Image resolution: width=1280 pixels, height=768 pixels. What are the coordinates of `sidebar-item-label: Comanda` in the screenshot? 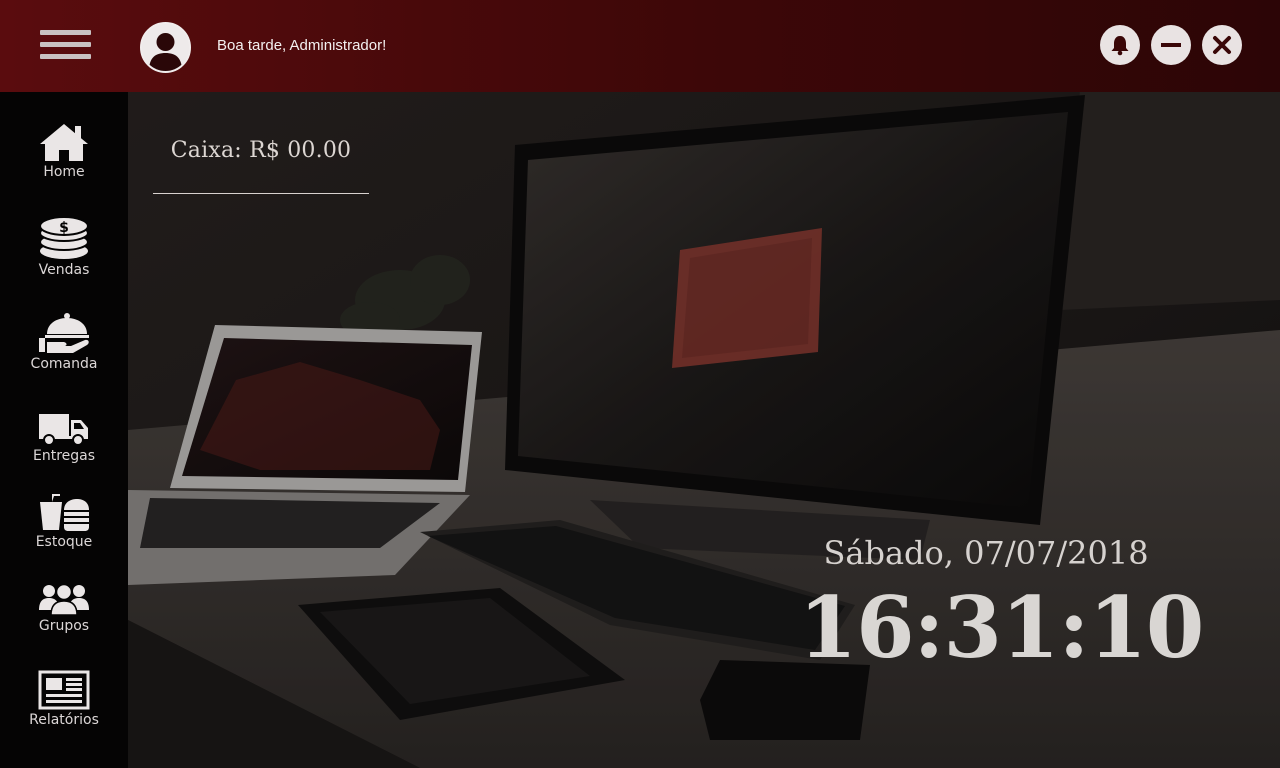 It's located at (64, 364).